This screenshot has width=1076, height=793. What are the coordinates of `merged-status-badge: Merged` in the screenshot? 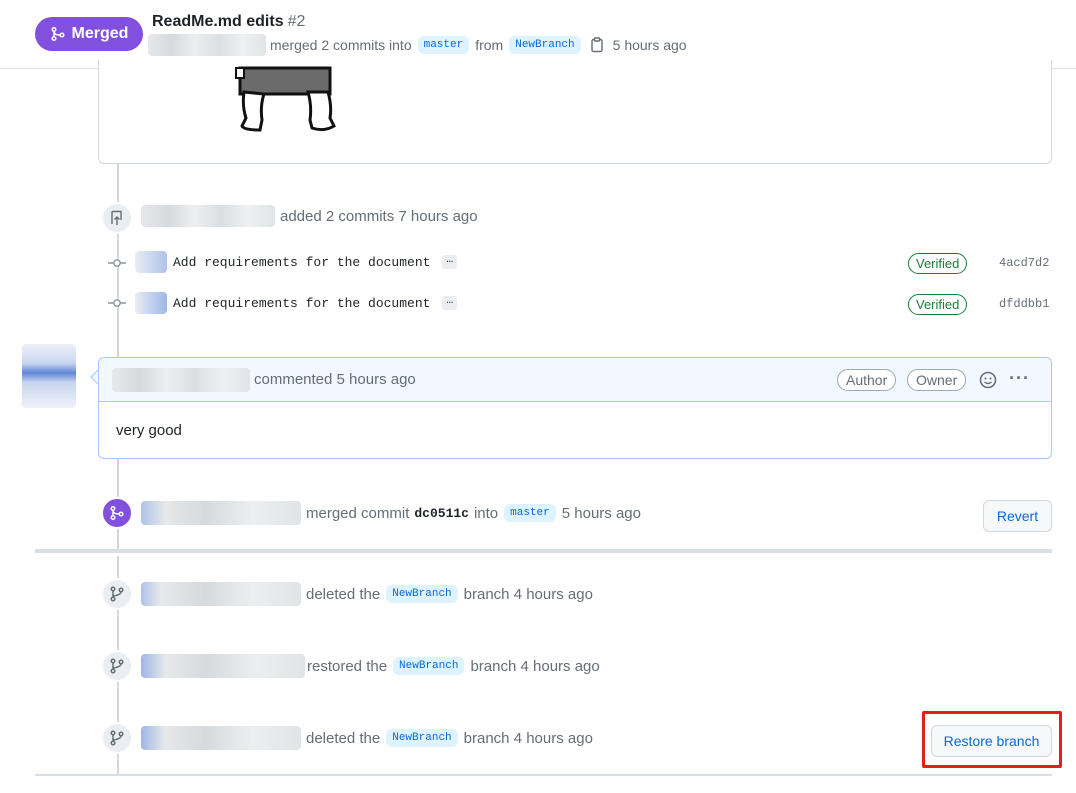 It's located at (89, 34).